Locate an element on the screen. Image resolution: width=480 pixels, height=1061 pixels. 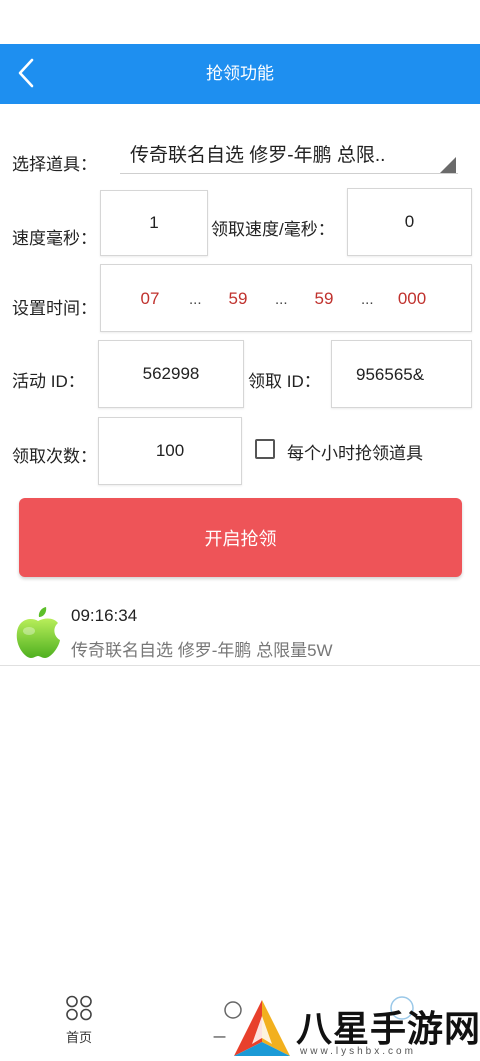
claim-speed-input: 0 is located at coordinates (409, 222).